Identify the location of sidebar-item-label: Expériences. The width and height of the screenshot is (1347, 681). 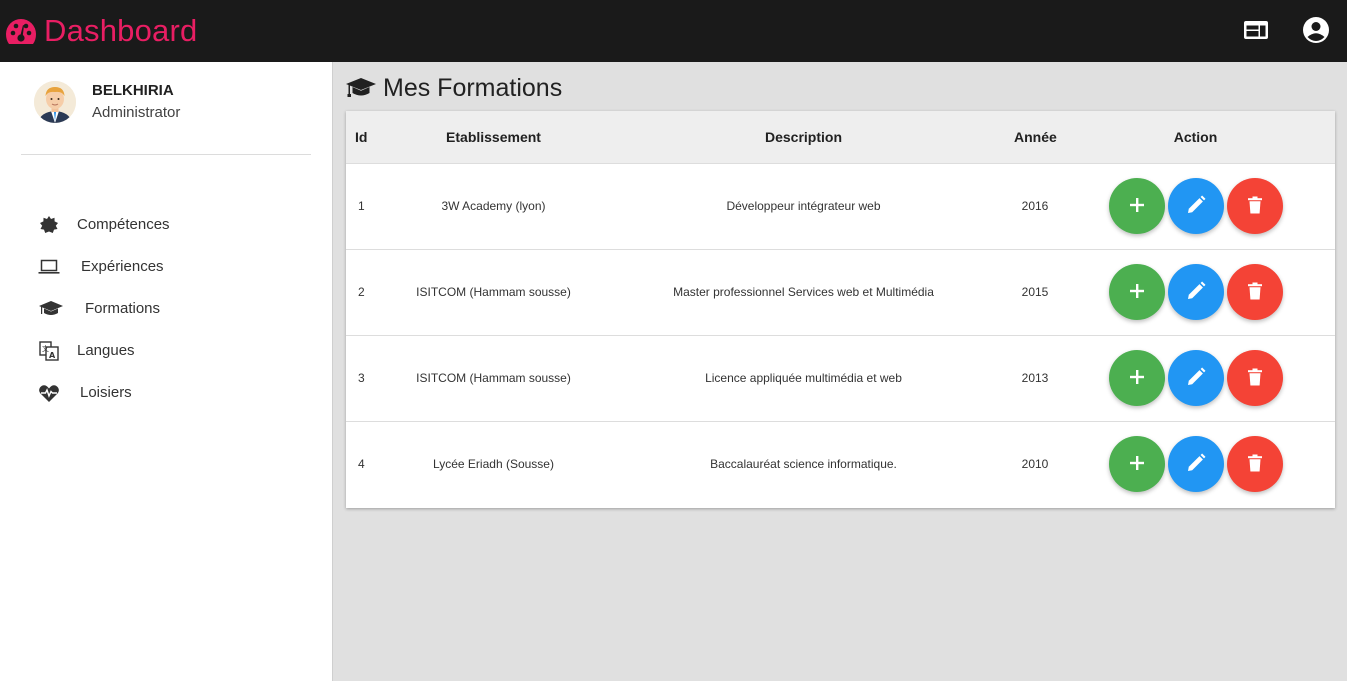
(122, 266).